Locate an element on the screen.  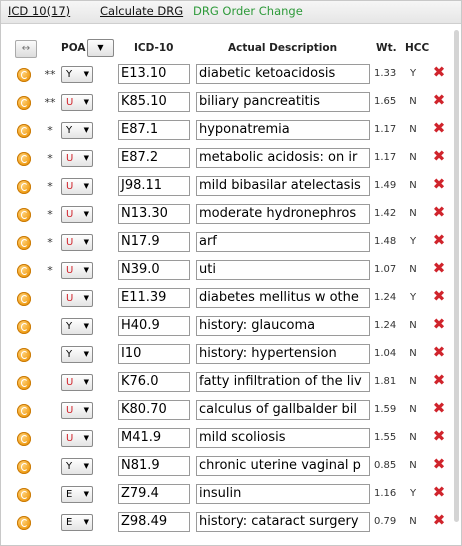
poa-value: U is located at coordinates (70, 270).